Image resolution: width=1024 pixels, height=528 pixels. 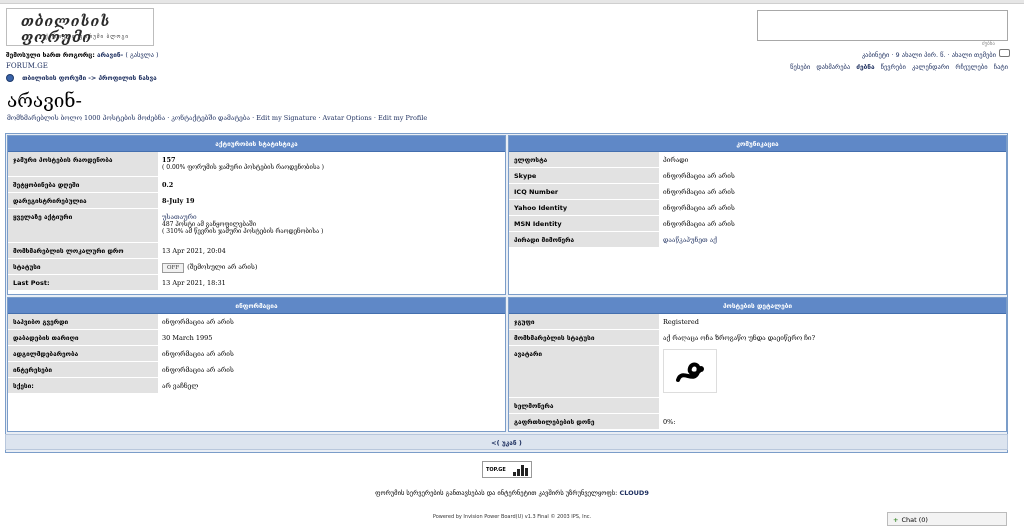 What do you see at coordinates (584, 372) in the screenshot?
I see `label-avatar: ავატარი` at bounding box center [584, 372].